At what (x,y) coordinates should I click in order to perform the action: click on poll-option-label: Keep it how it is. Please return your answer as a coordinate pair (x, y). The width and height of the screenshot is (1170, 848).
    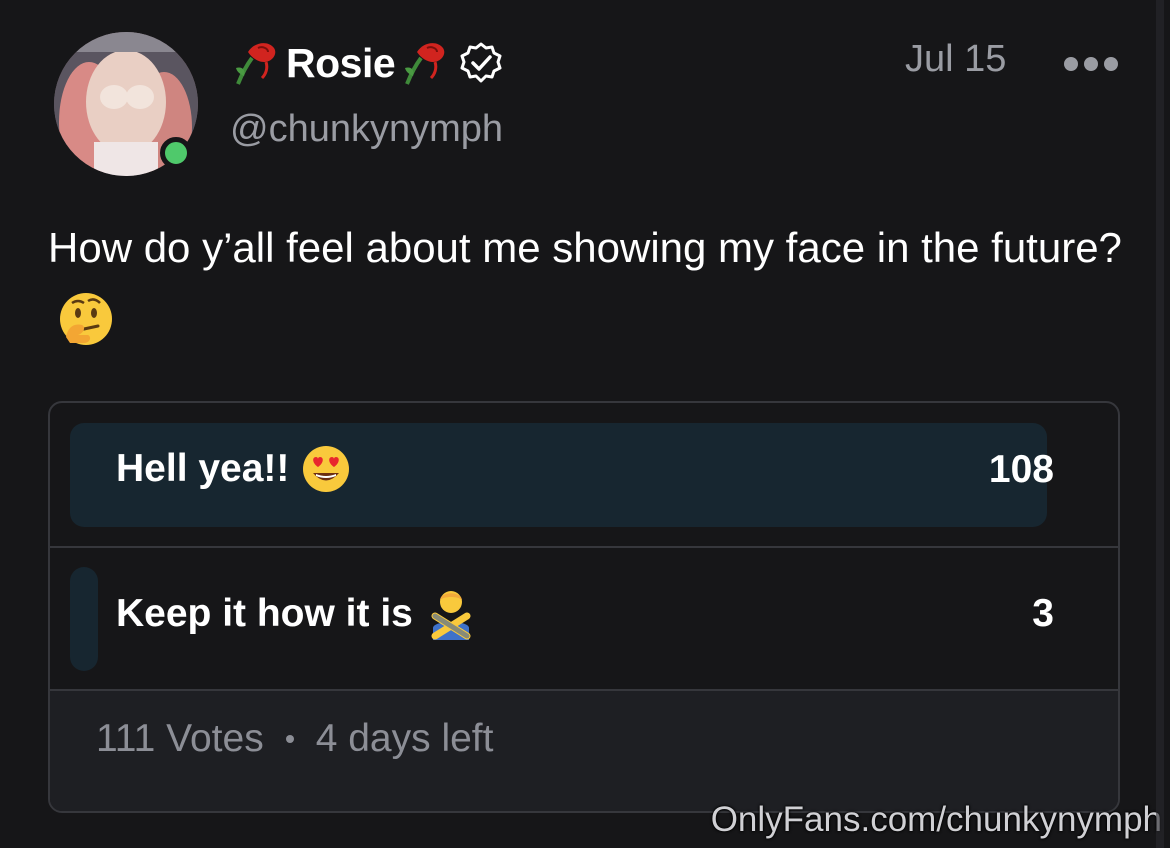
    Looking at the image, I should click on (296, 614).